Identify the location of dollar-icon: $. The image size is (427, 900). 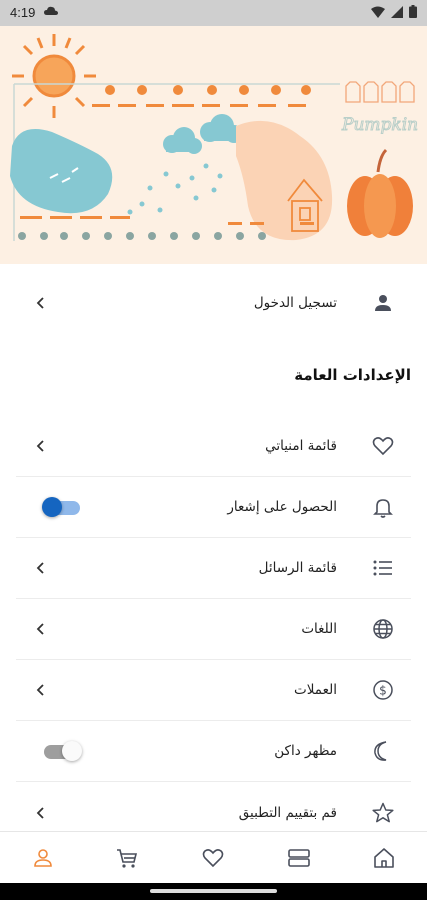
(383, 690).